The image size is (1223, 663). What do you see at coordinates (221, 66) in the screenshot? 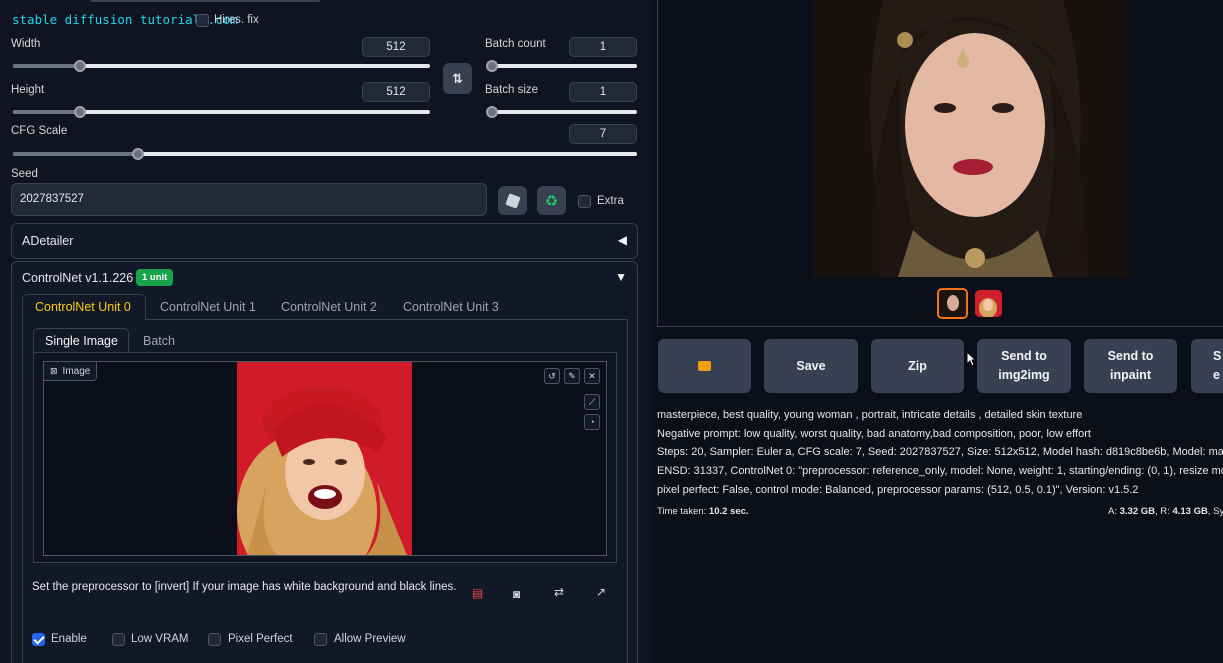
I see `width-slider` at bounding box center [221, 66].